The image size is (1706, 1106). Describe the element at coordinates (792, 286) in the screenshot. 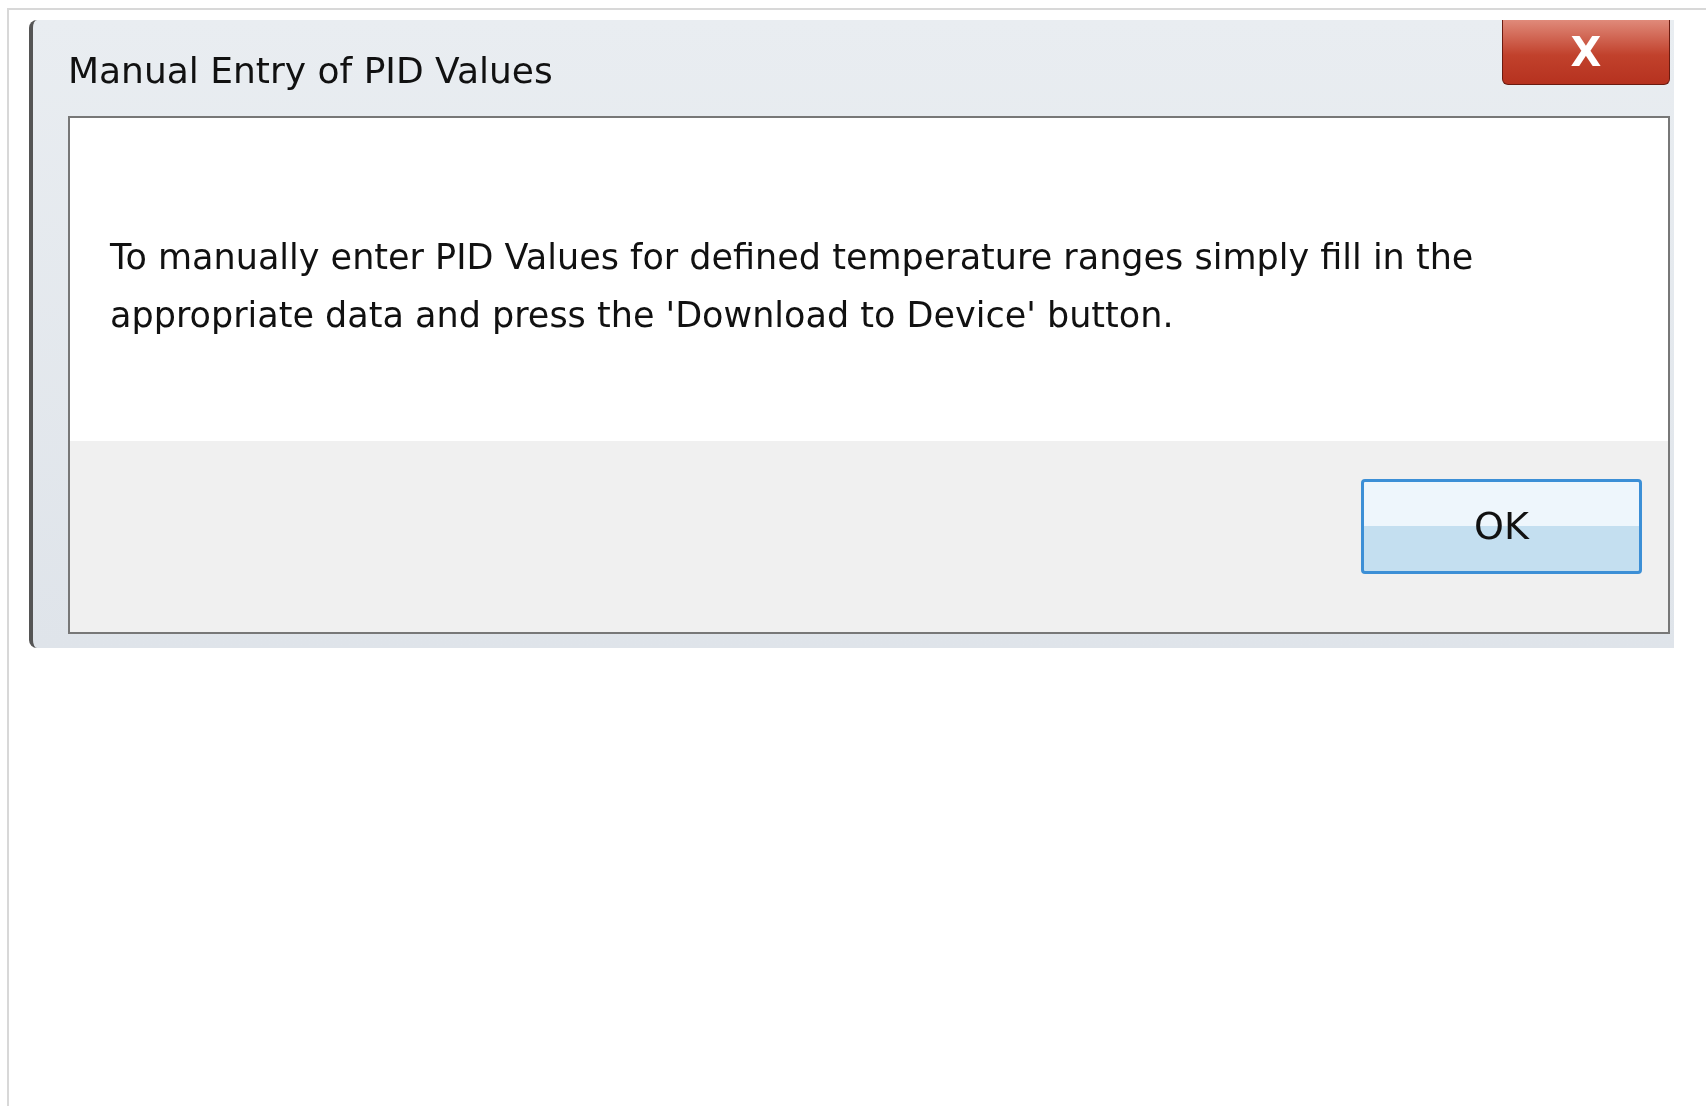

I see `message-text: To manually enter PID Values for defined temperature ranges simply fill in the appropriate data and press the 'Download to Device' button.` at that location.